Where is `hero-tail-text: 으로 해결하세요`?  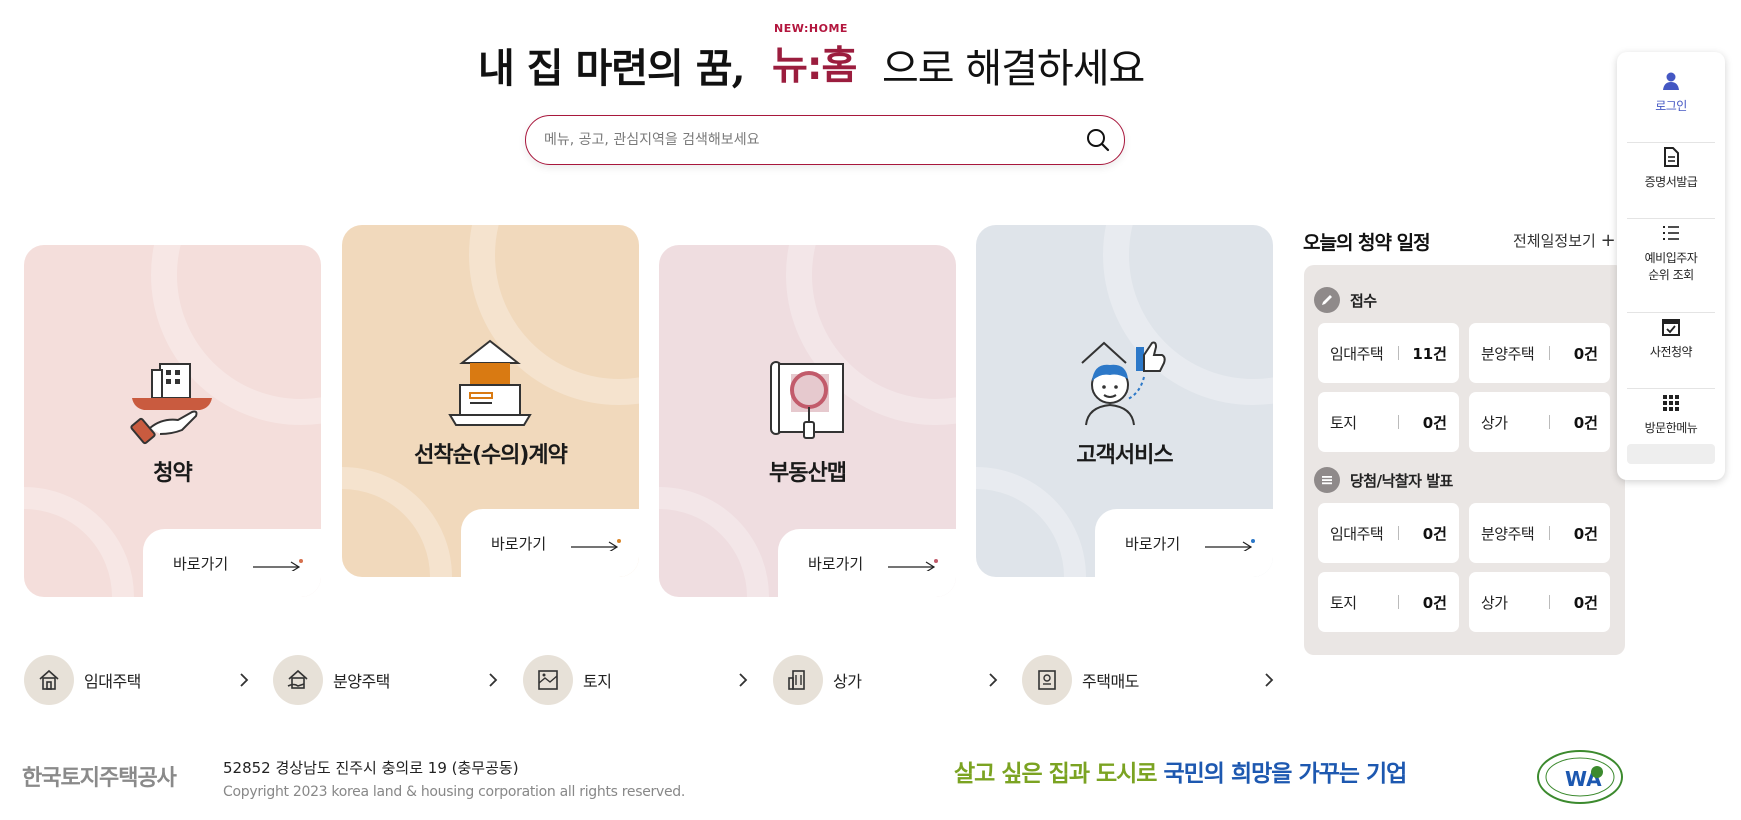
hero-tail-text: 으로 해결하세요 is located at coordinates (1013, 69).